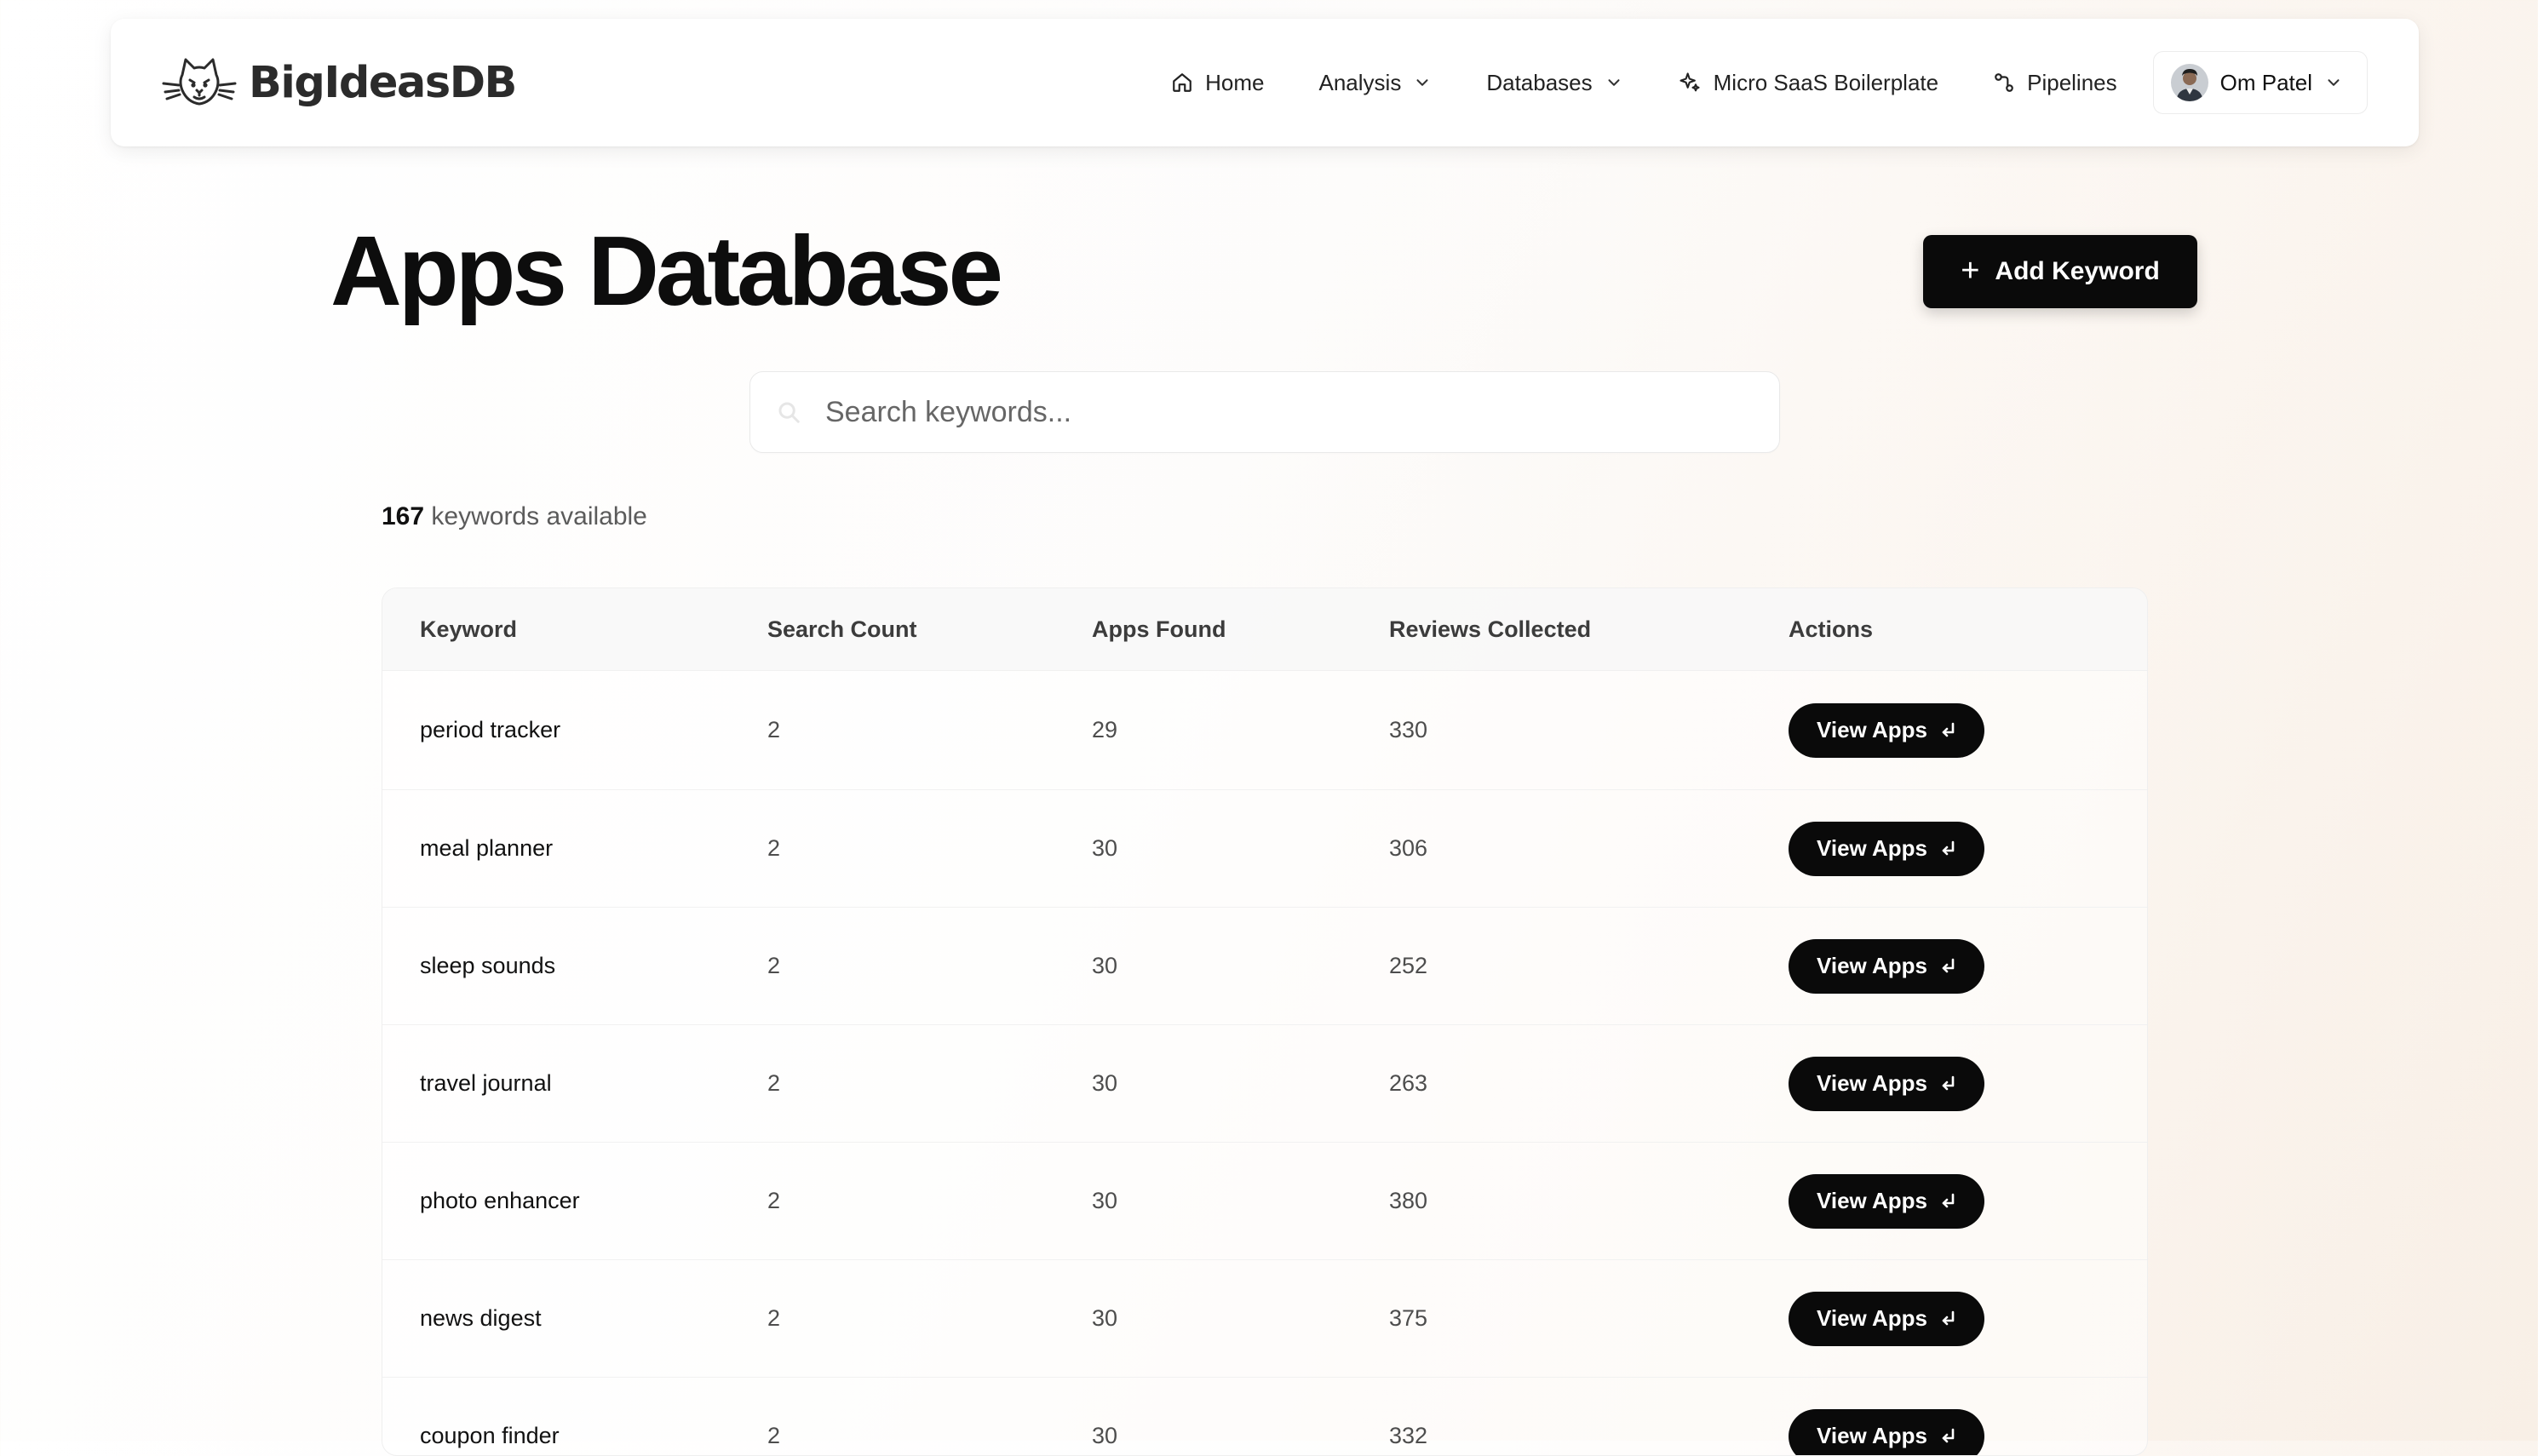  What do you see at coordinates (1589, 1201) in the screenshot?
I see `reviews-collected-cell: 380` at bounding box center [1589, 1201].